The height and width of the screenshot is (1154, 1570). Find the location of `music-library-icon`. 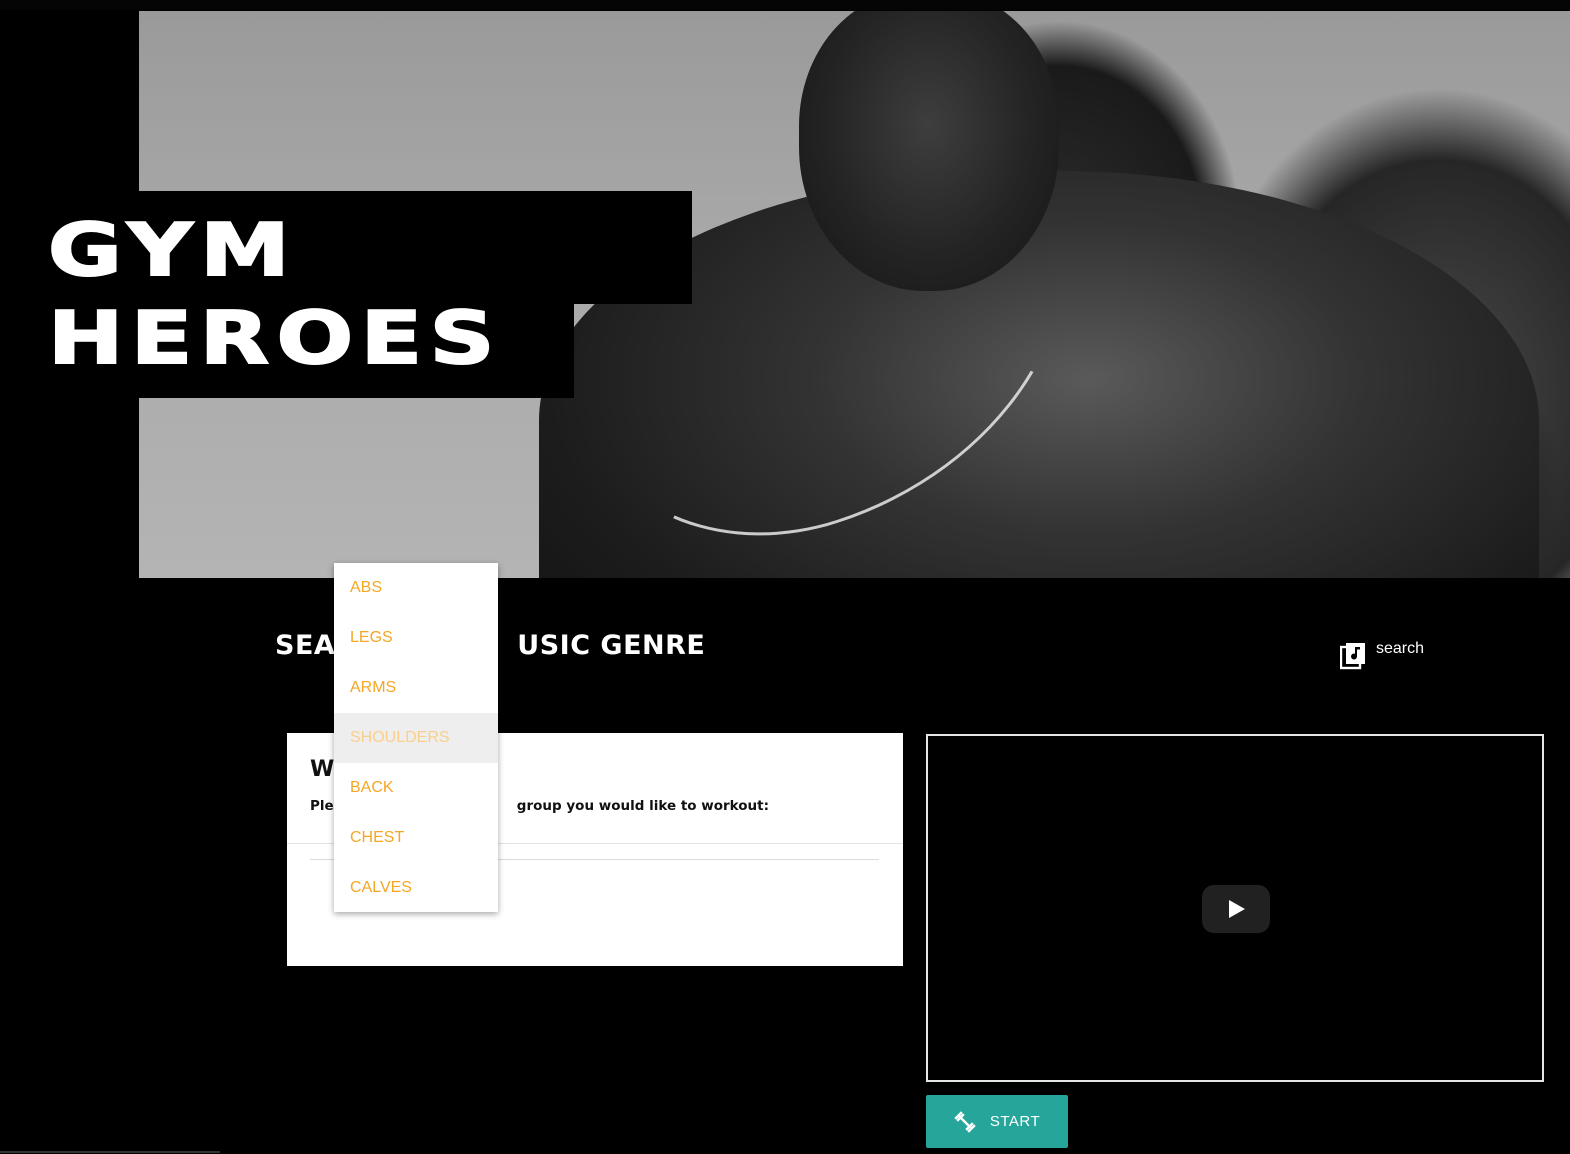

music-library-icon is located at coordinates (1352, 656).